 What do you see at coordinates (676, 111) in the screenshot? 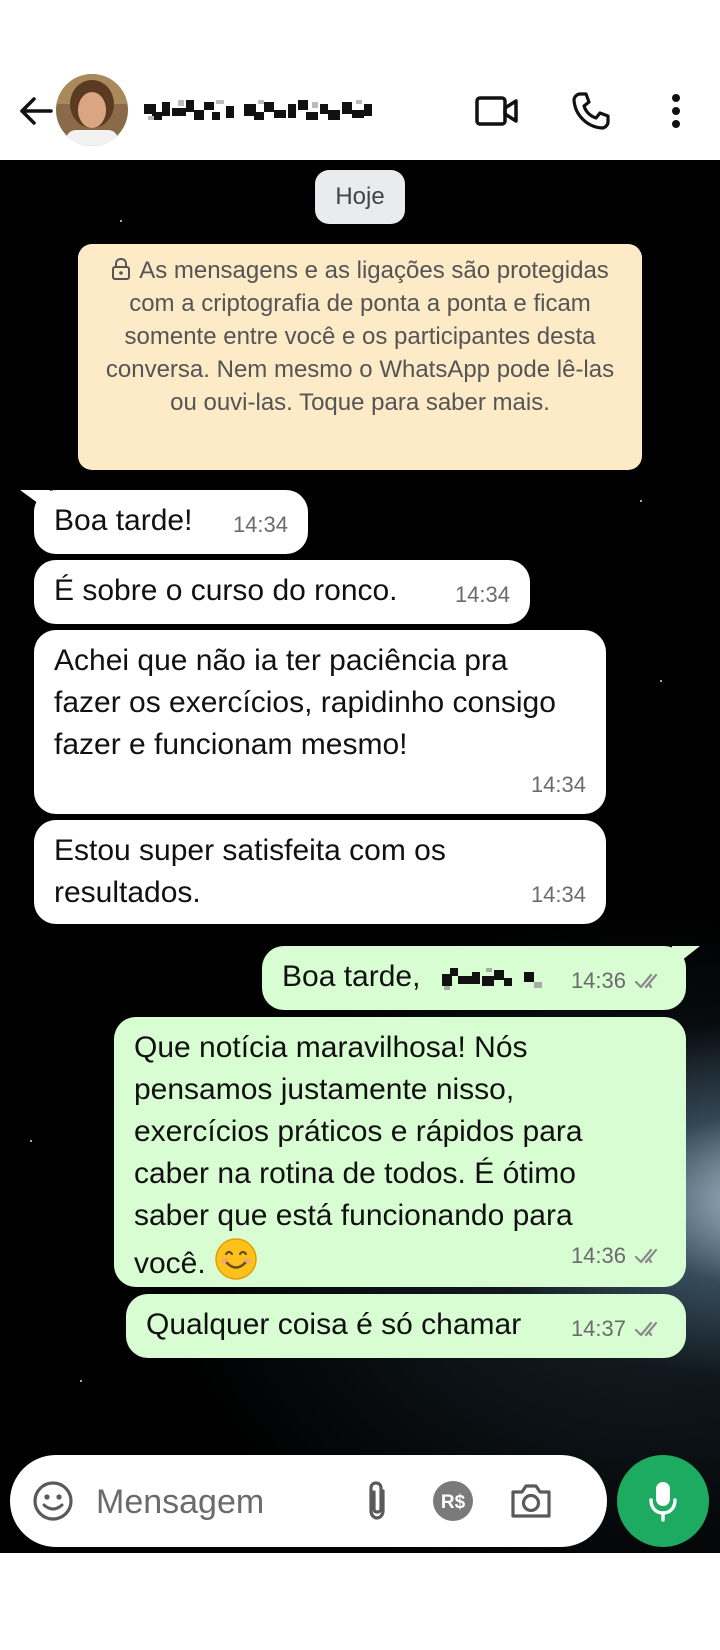
I see `more-options-icon` at bounding box center [676, 111].